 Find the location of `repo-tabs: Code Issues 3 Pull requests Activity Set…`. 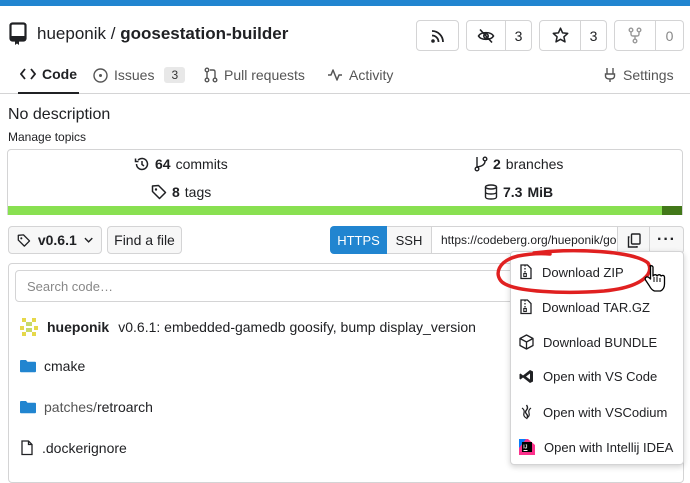

repo-tabs: Code Issues 3 Pull requests Activity Set… is located at coordinates (345, 75).